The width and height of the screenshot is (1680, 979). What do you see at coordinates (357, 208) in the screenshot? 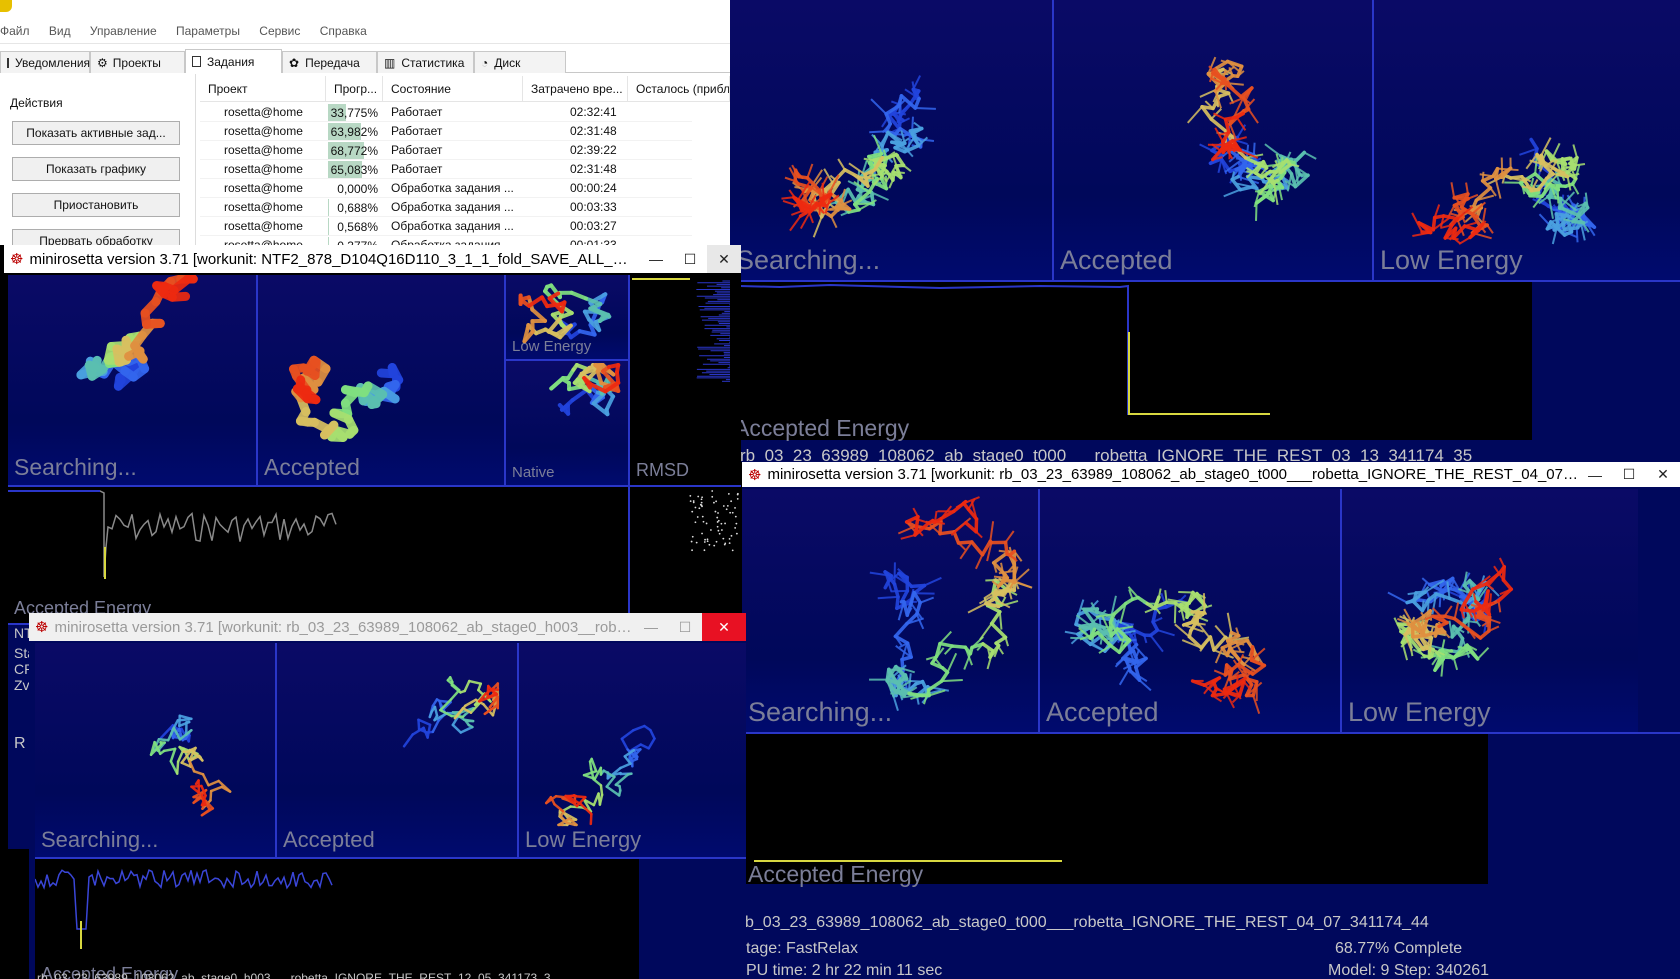
I see `progress-value: 0,688%` at bounding box center [357, 208].